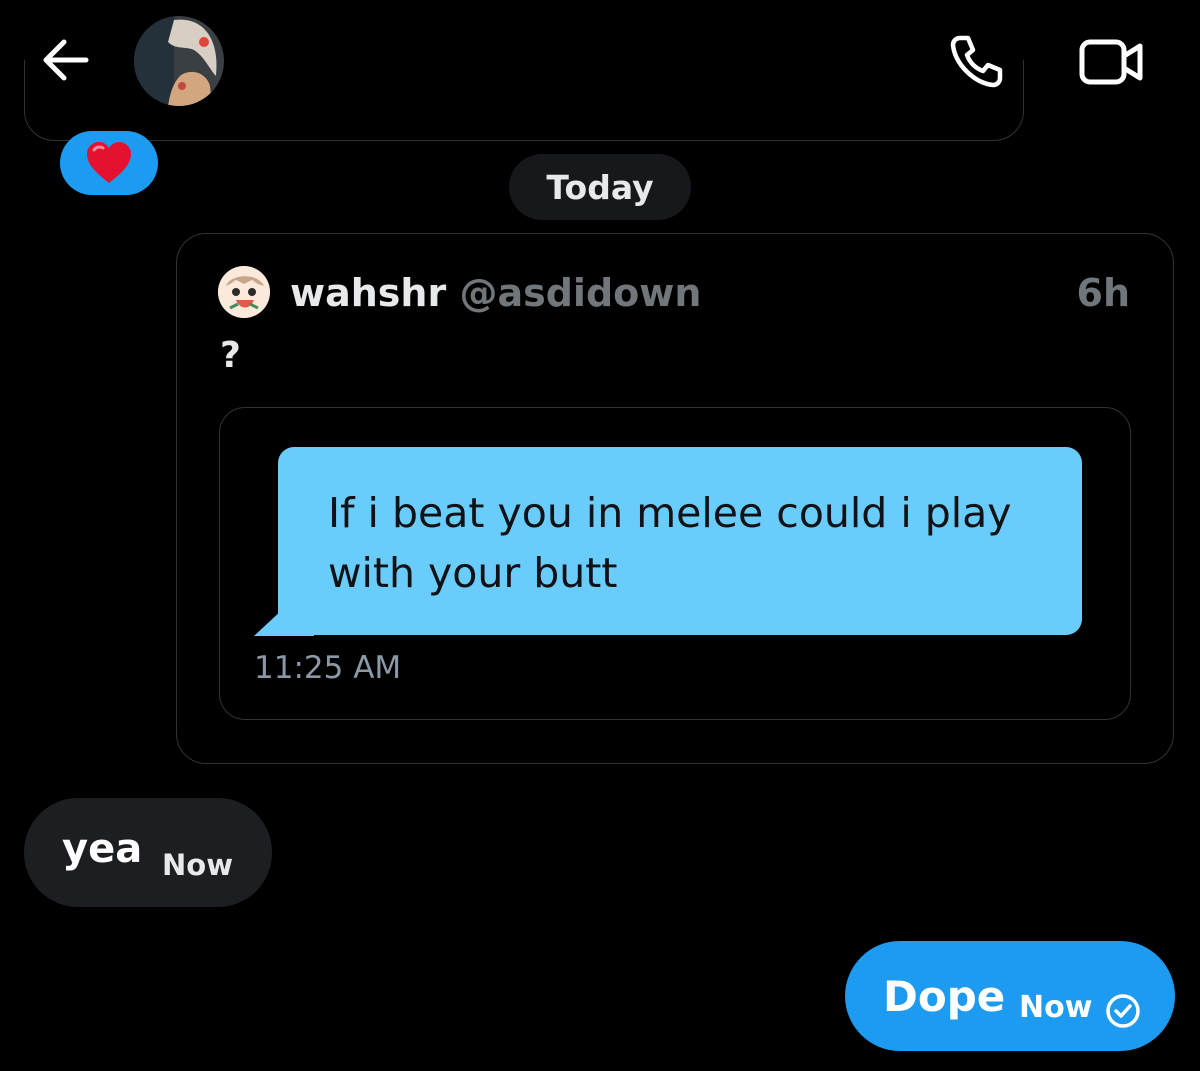 The image size is (1200, 1071). What do you see at coordinates (600, 187) in the screenshot?
I see `date-divider: Today` at bounding box center [600, 187].